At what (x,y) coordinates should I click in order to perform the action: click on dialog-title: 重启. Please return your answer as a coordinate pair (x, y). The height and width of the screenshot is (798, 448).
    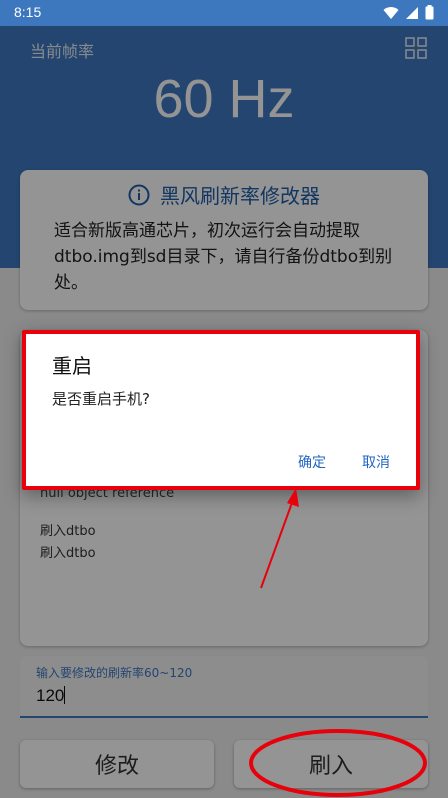
    Looking at the image, I should click on (72, 366).